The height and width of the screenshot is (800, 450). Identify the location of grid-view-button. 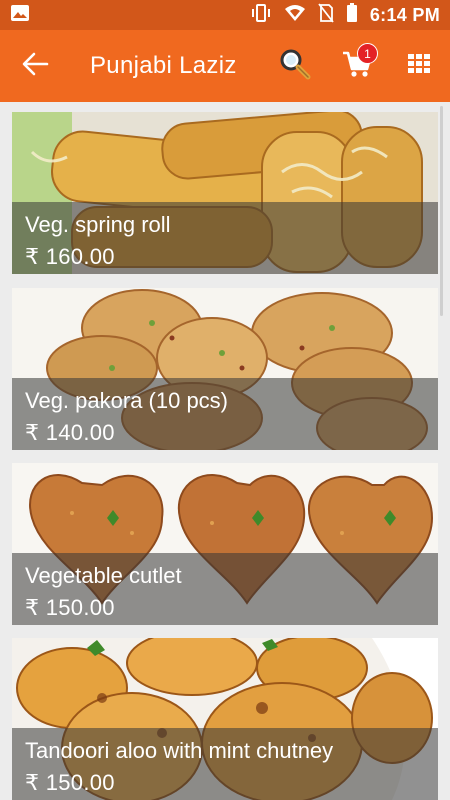
(419, 66).